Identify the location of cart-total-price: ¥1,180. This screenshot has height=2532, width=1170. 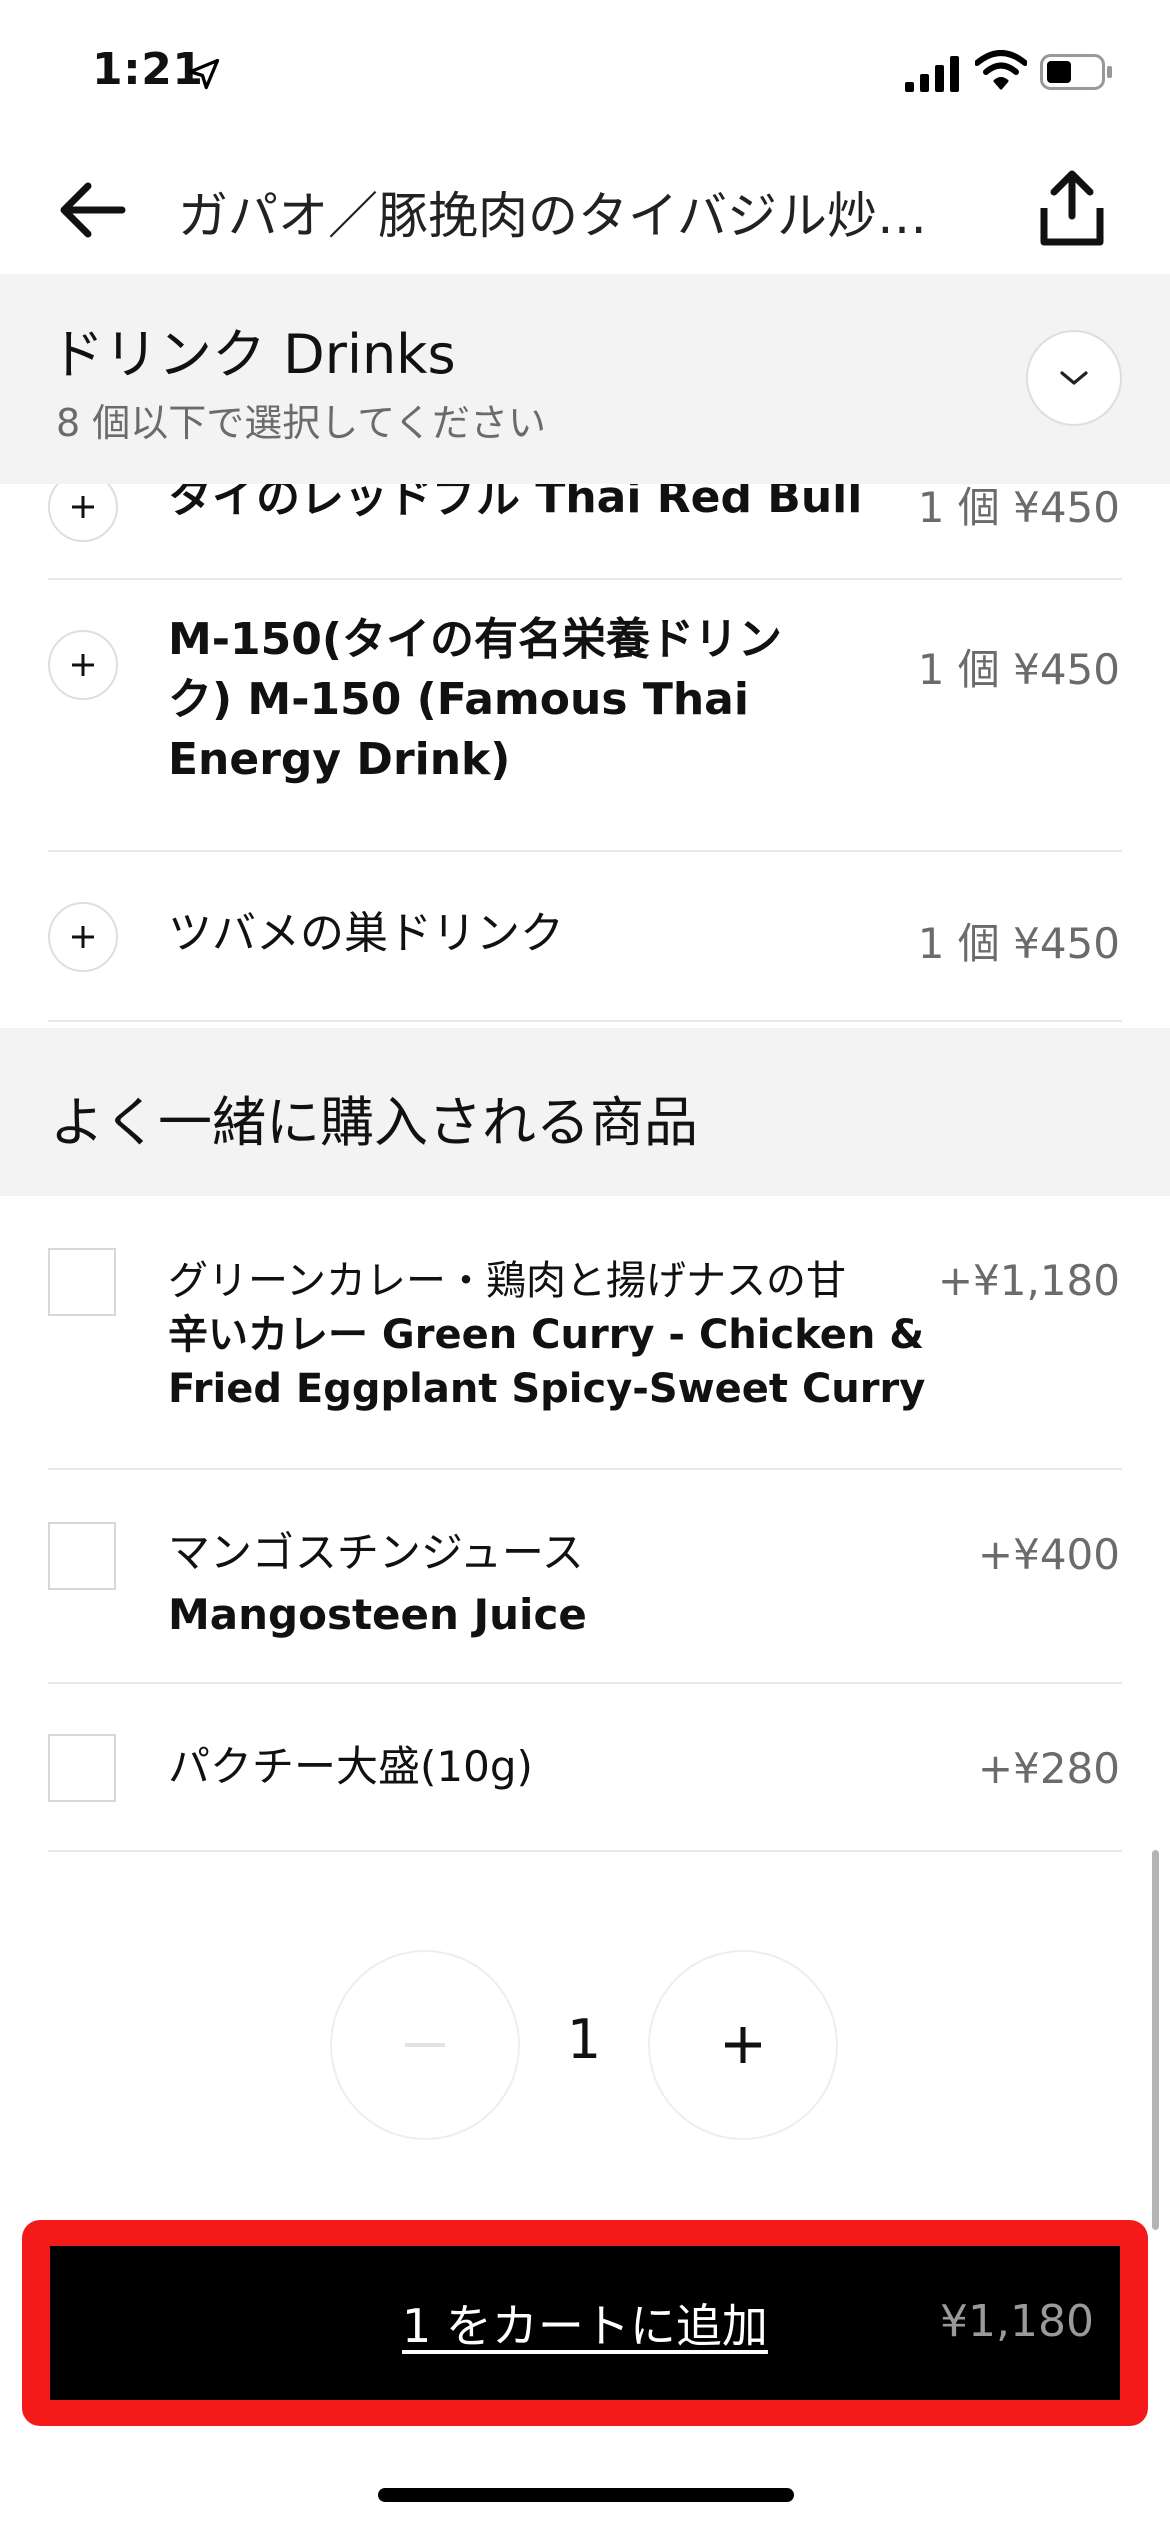
(1017, 2321).